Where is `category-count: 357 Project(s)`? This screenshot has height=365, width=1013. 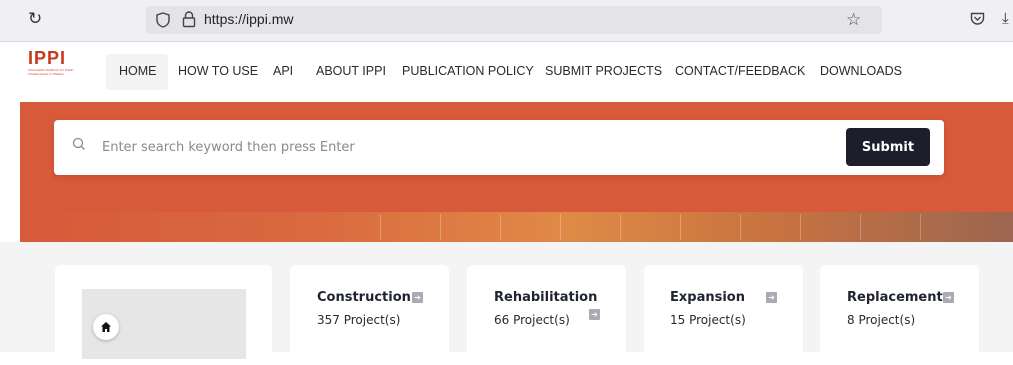
category-count: 357 Project(s) is located at coordinates (359, 320).